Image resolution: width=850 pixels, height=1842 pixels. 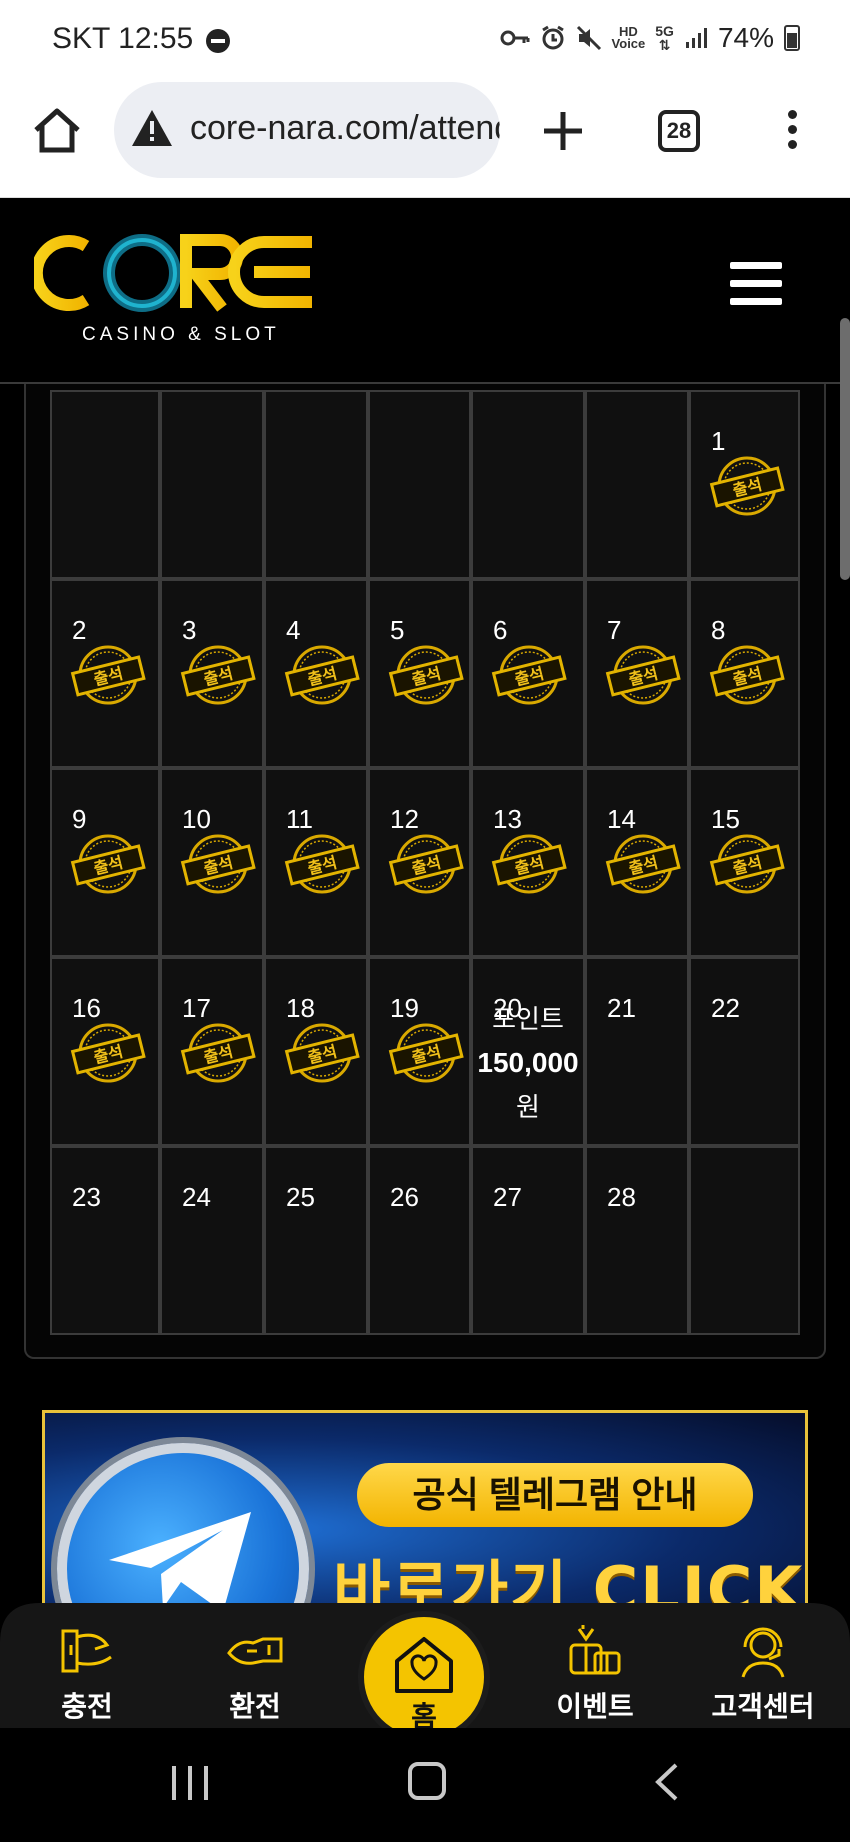 I want to click on nav-withdraw: 환전, so click(x=255, y=1674).